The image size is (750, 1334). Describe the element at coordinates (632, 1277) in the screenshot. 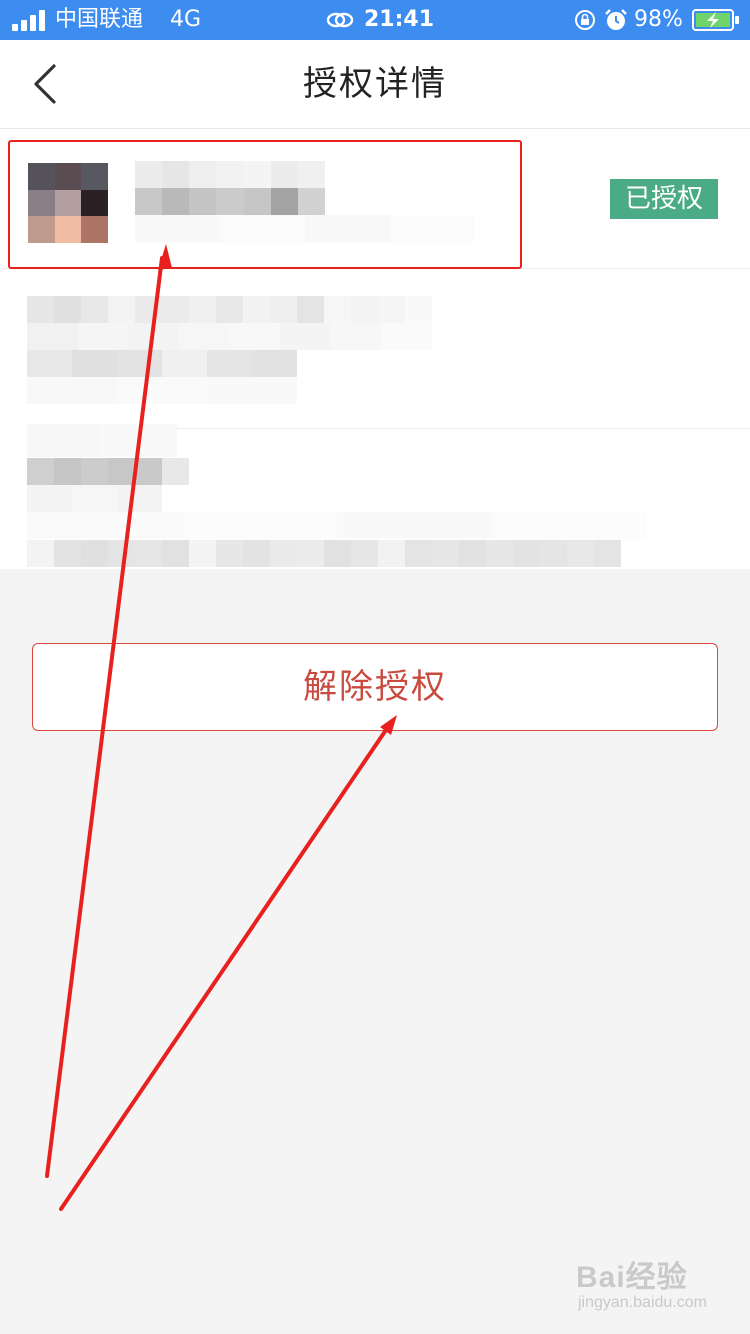

I see `watermark-brand: Bai经验` at that location.